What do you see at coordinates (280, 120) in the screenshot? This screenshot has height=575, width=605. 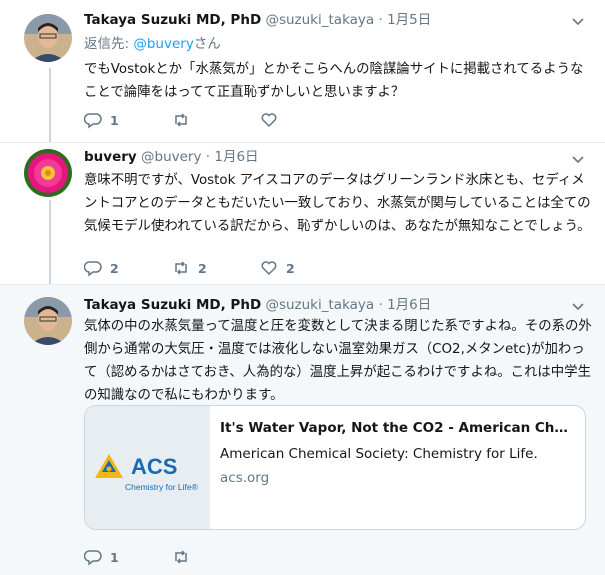 I see `like-button` at bounding box center [280, 120].